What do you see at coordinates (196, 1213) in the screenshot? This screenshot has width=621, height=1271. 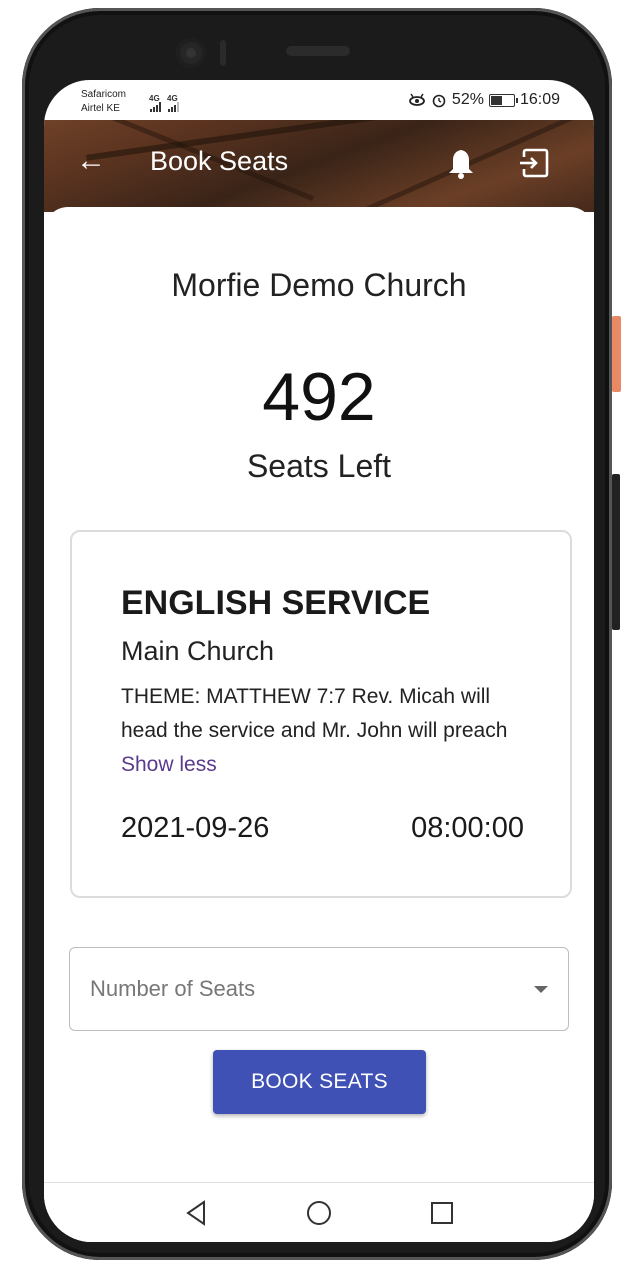 I see `nav-back-icon` at bounding box center [196, 1213].